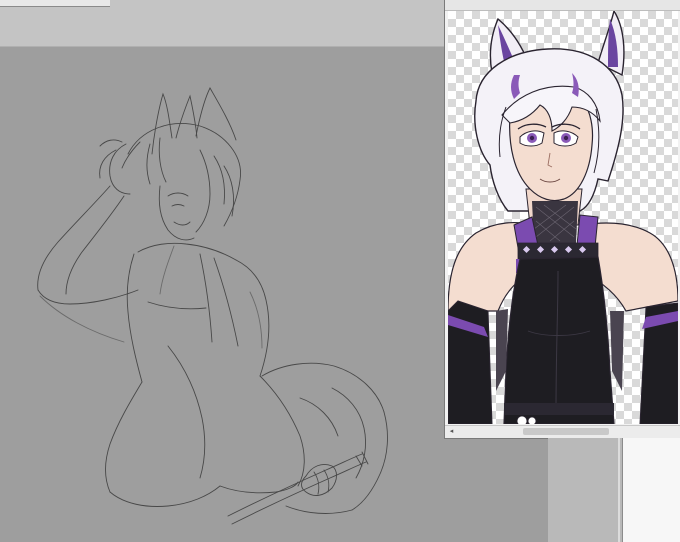  Describe the element at coordinates (619, 490) in the screenshot. I see `panel-divider` at that location.